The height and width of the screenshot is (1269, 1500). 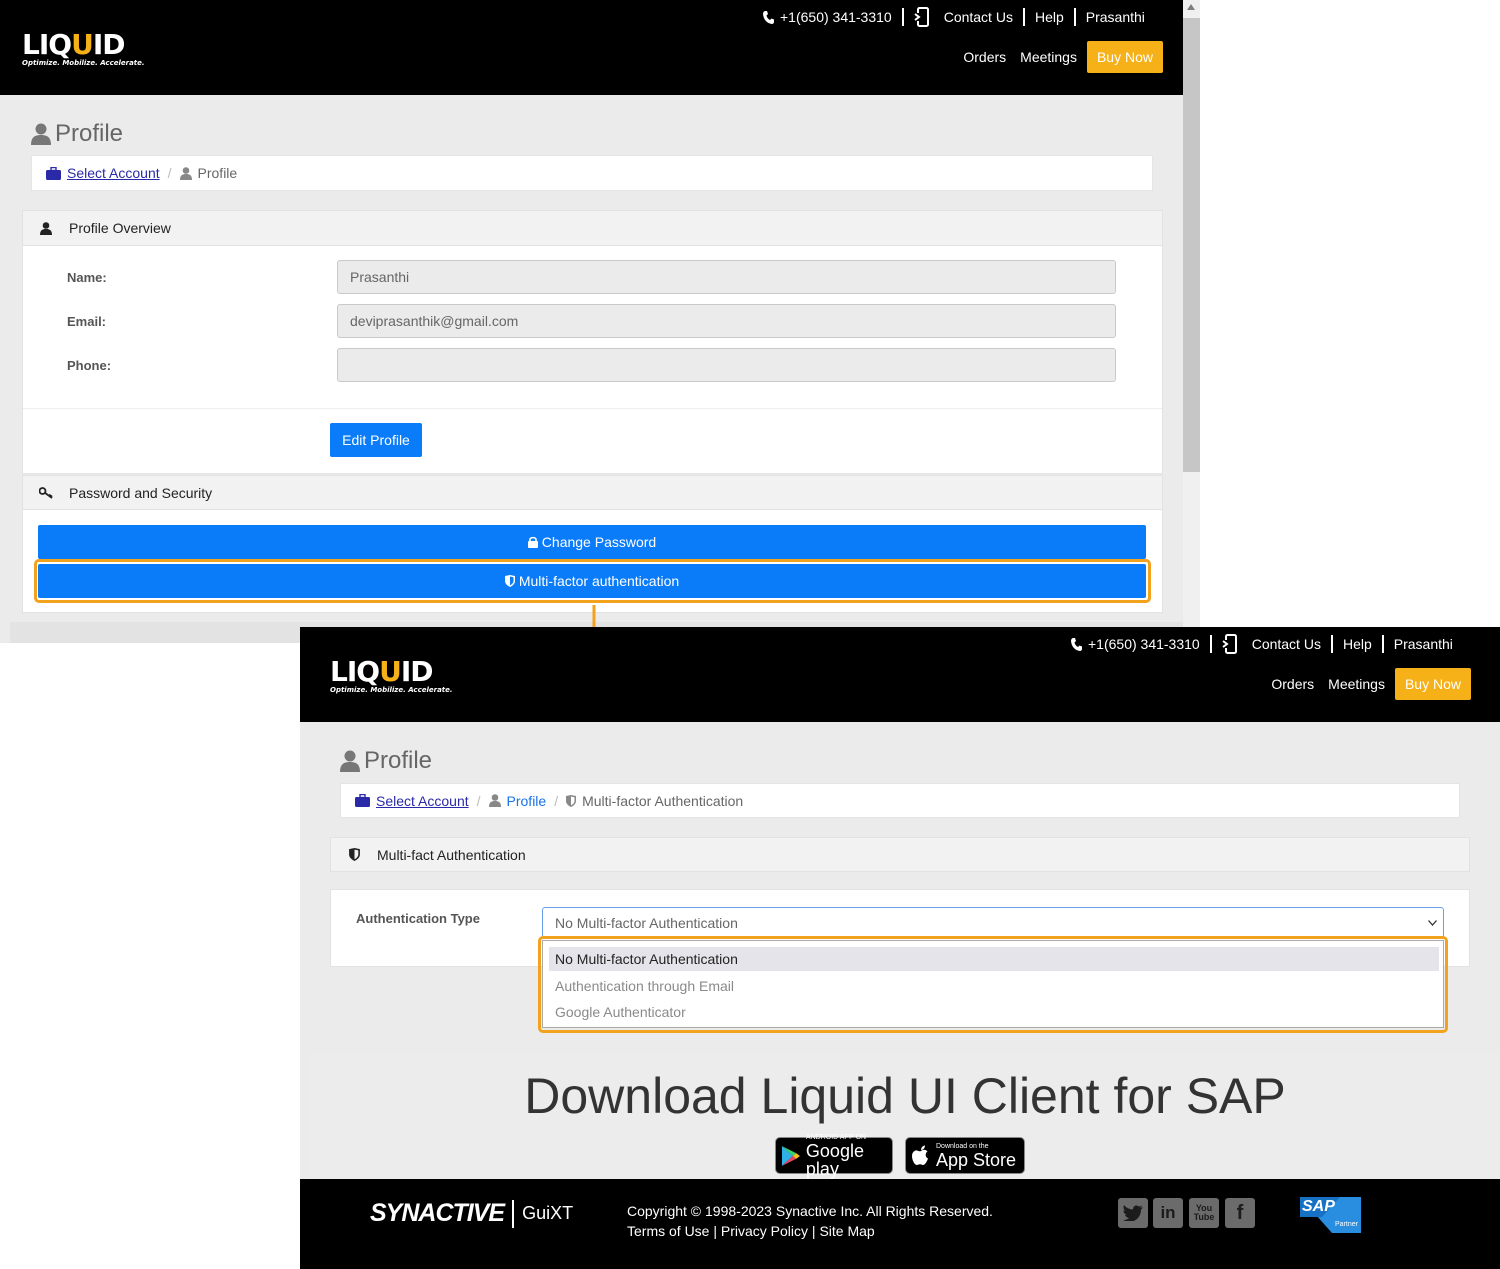 What do you see at coordinates (1330, 1215) in the screenshot?
I see `sap-partner-logo: SAP Partner` at bounding box center [1330, 1215].